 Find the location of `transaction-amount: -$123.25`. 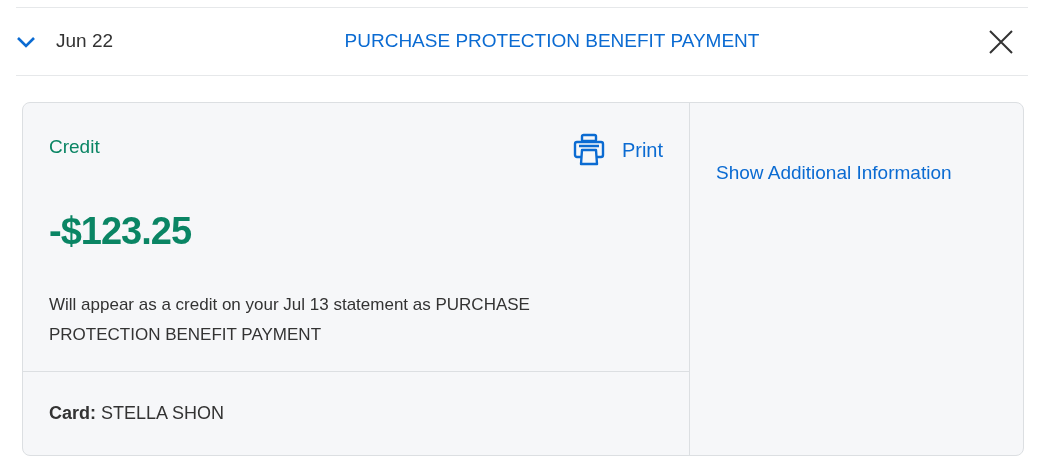

transaction-amount: -$123.25 is located at coordinates (120, 231).